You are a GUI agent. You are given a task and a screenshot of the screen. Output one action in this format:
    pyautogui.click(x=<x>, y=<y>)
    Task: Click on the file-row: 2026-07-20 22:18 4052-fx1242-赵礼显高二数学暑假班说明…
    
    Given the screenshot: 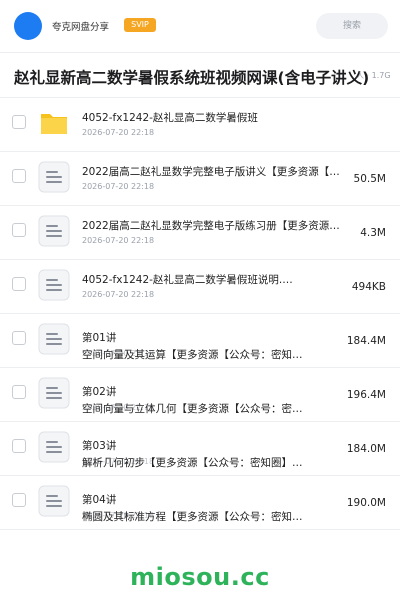 What is the action you would take?
    pyautogui.click(x=200, y=287)
    